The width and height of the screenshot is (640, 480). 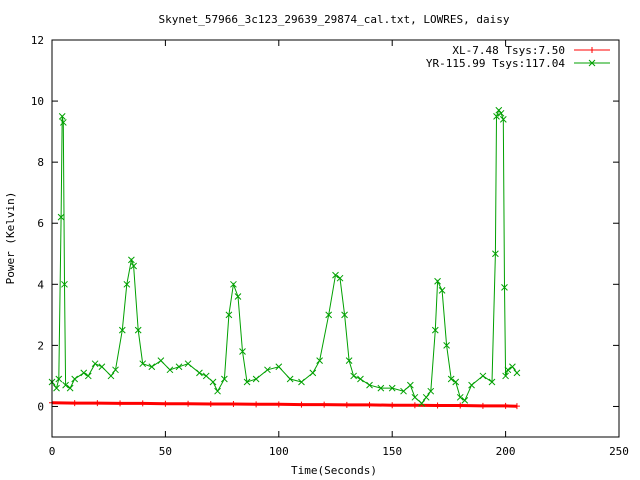 I want to click on y-tick-label: 4, so click(x=40, y=284).